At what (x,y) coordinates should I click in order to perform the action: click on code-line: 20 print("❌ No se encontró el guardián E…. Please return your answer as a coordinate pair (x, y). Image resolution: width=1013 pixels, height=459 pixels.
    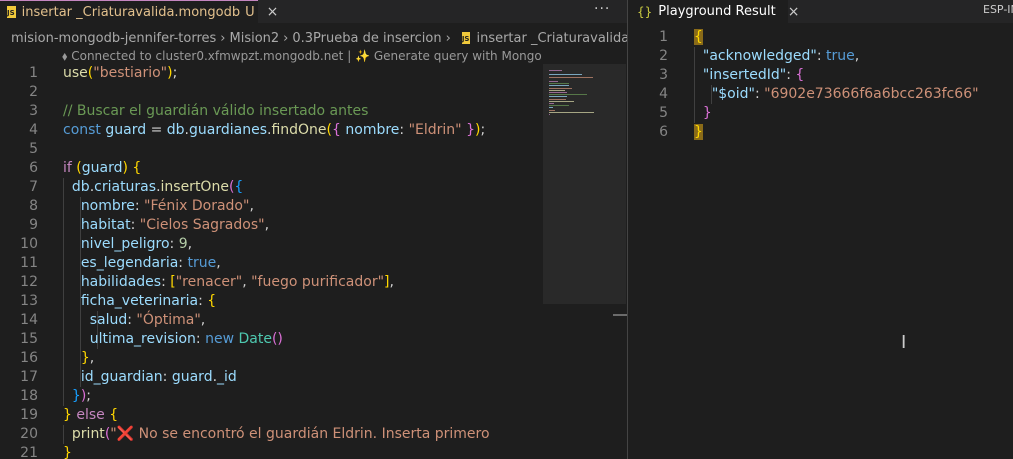
    Looking at the image, I should click on (271, 434).